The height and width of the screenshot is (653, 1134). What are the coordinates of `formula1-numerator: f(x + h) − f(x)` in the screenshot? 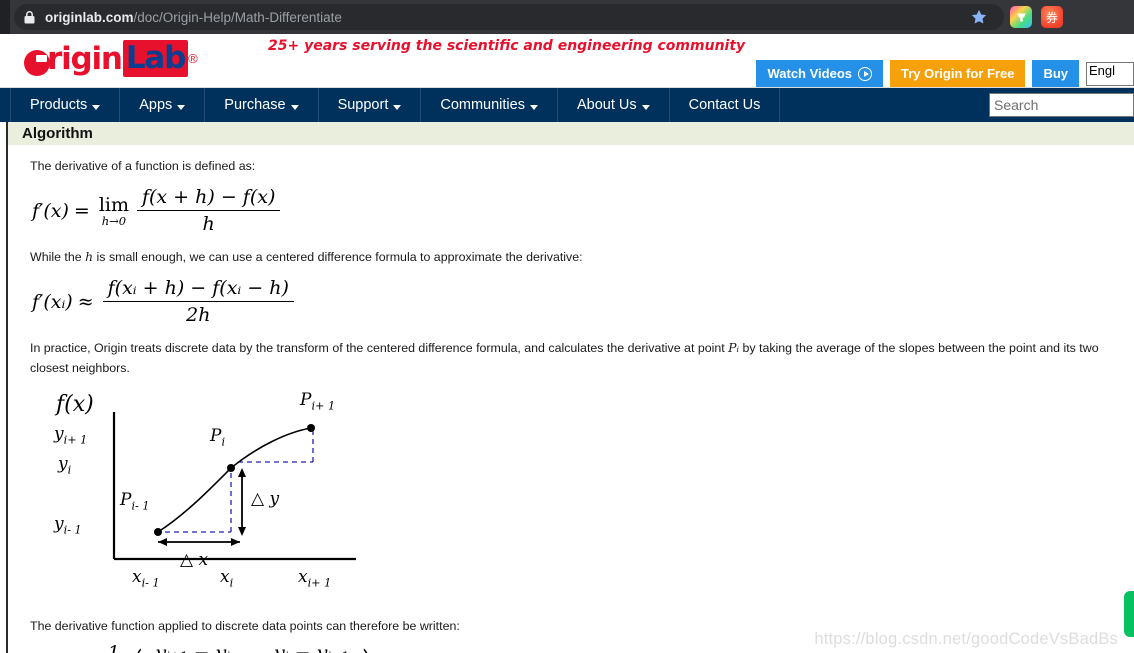 It's located at (208, 199).